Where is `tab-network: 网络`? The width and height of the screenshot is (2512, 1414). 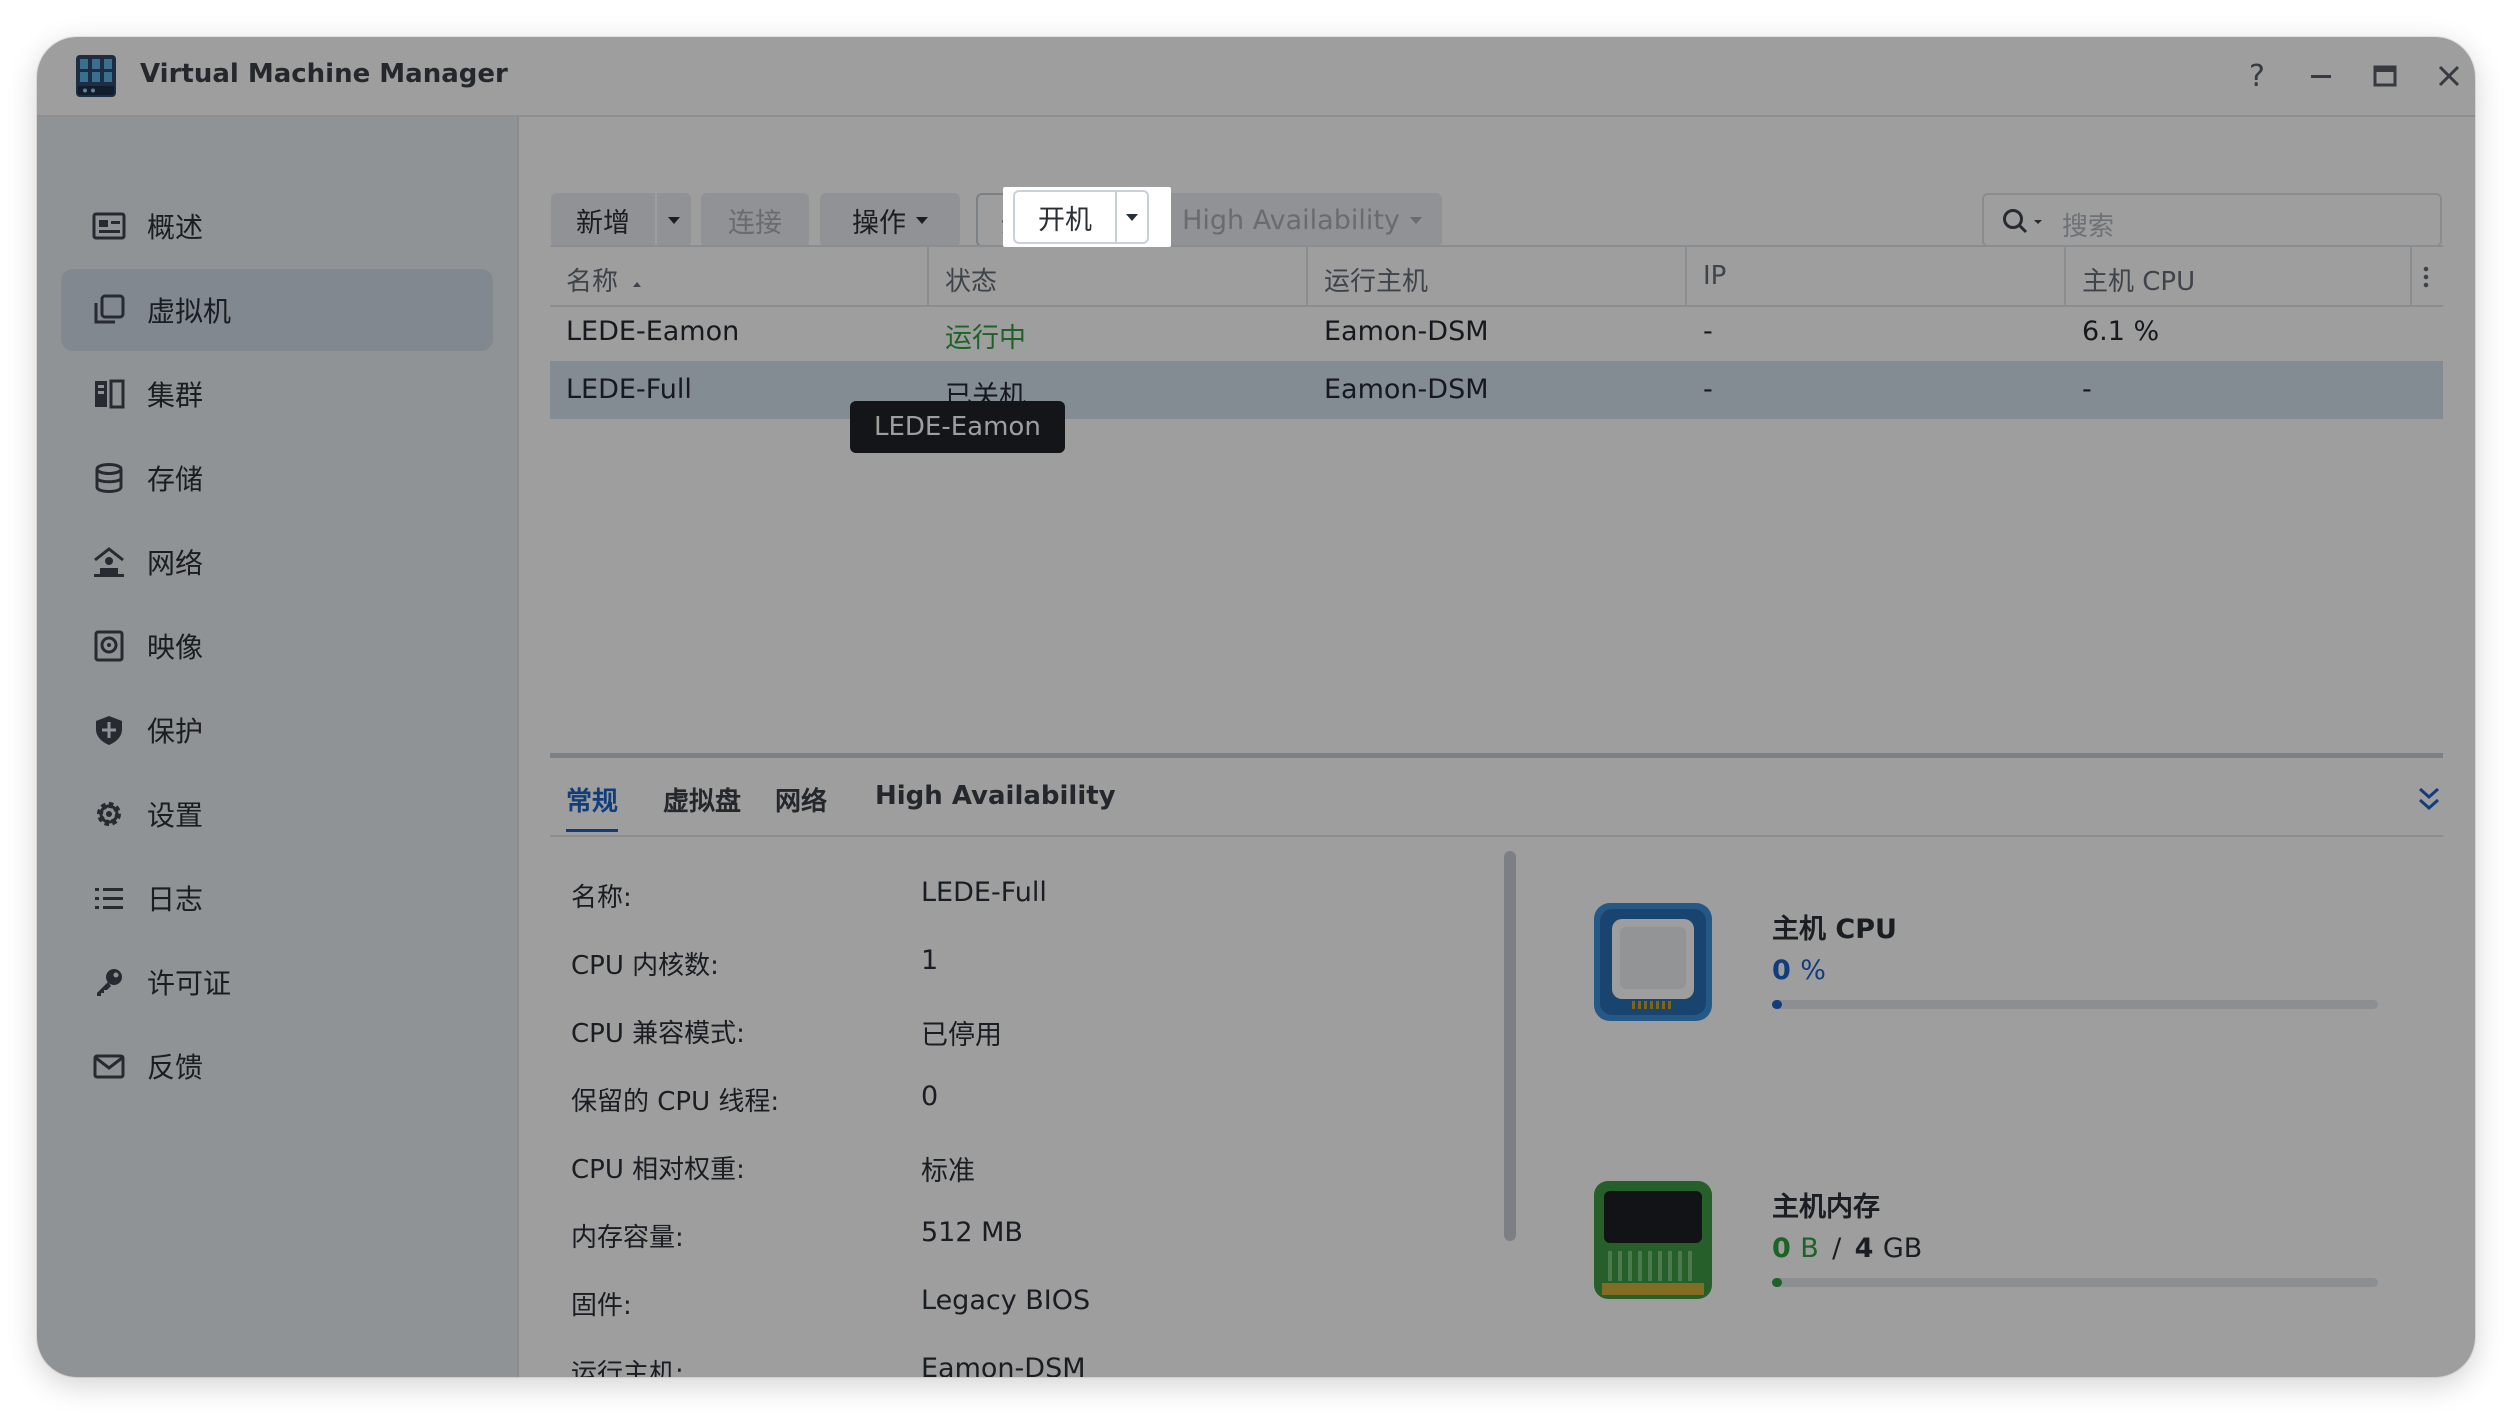 tab-network: 网络 is located at coordinates (801, 799).